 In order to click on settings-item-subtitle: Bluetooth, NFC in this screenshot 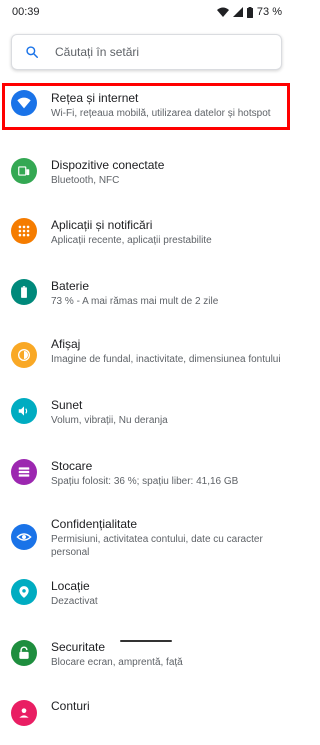, I will do `click(85, 180)`.